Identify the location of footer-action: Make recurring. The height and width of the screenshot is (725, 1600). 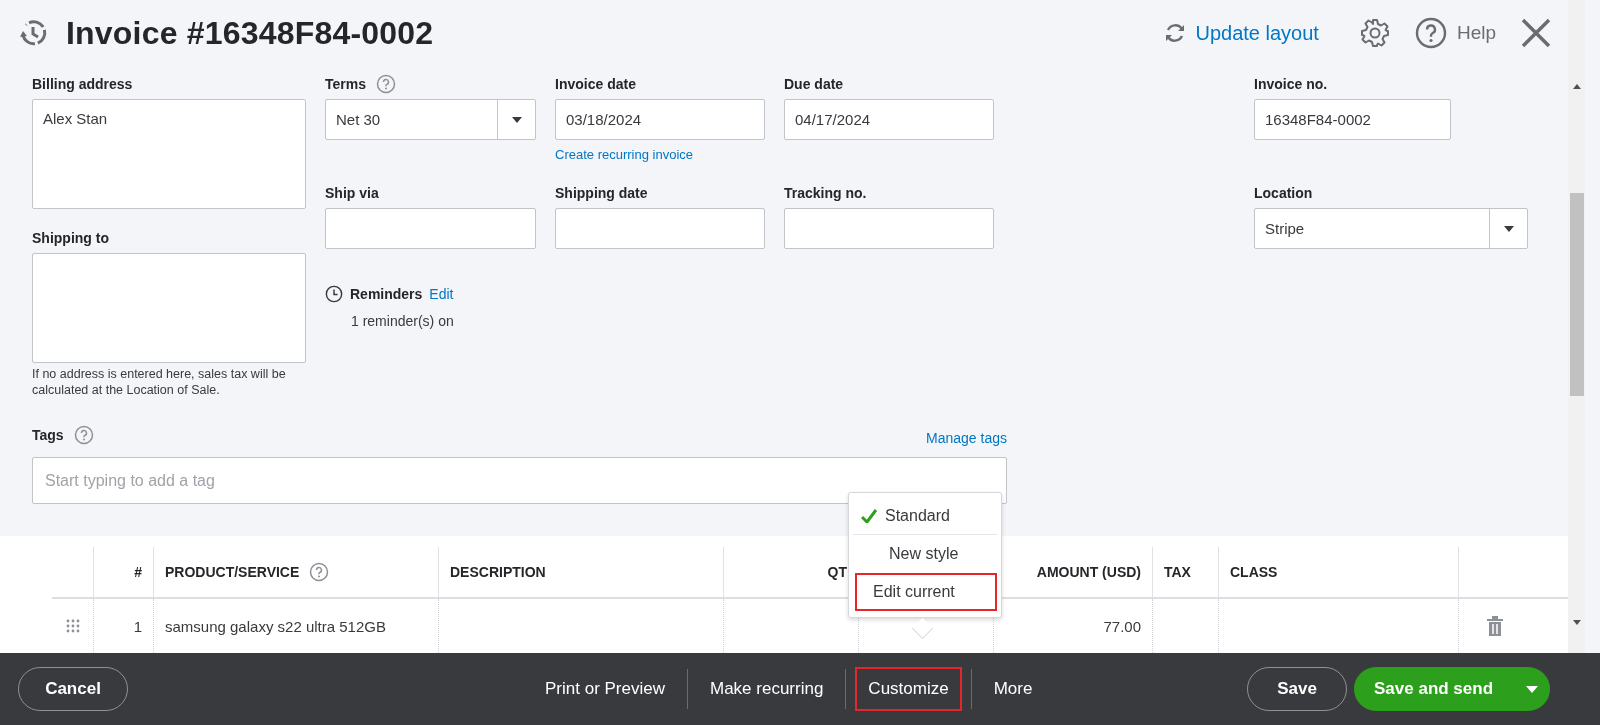
(767, 689).